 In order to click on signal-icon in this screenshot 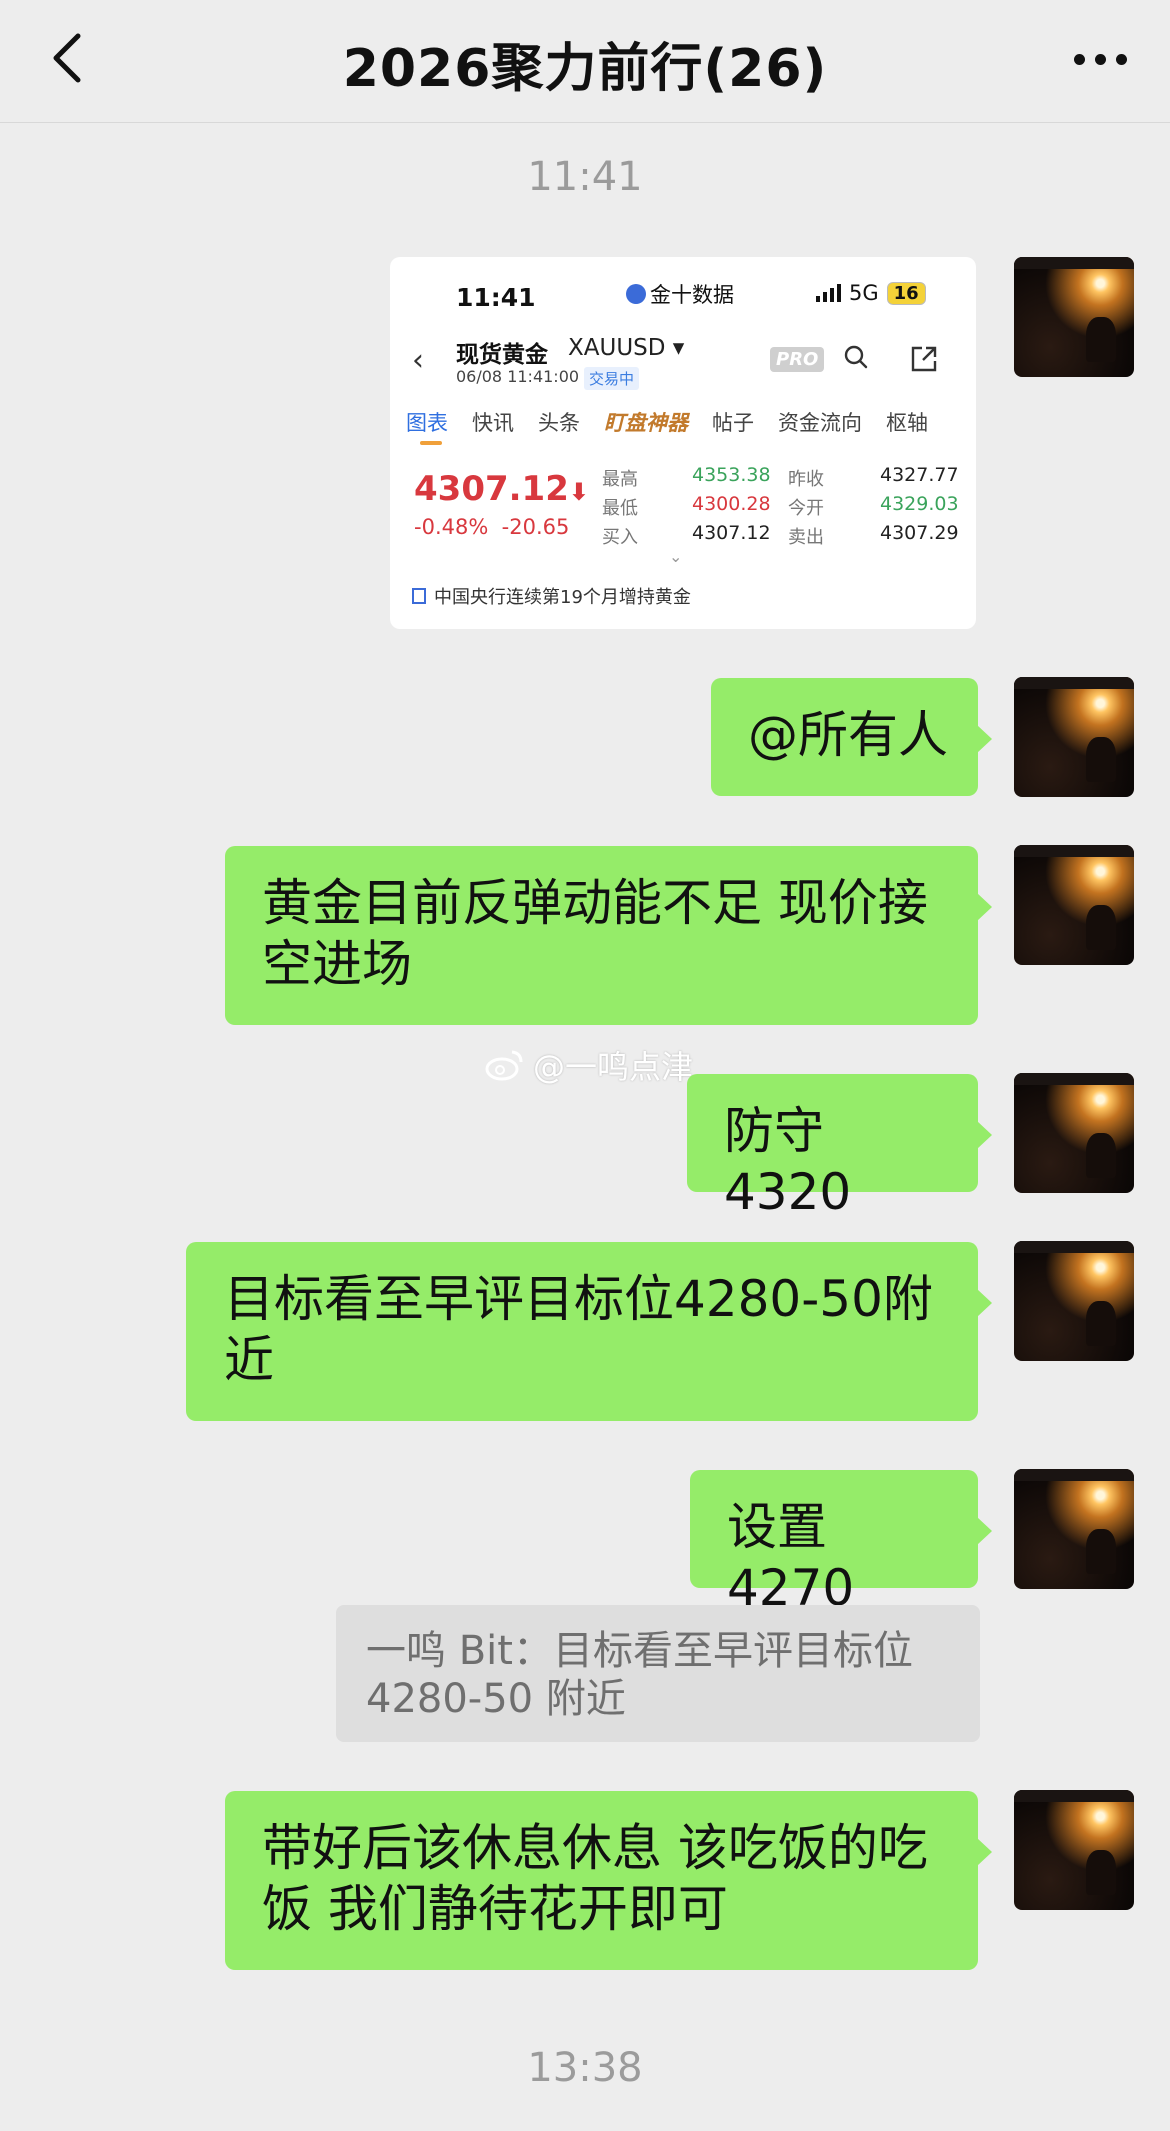, I will do `click(828, 293)`.